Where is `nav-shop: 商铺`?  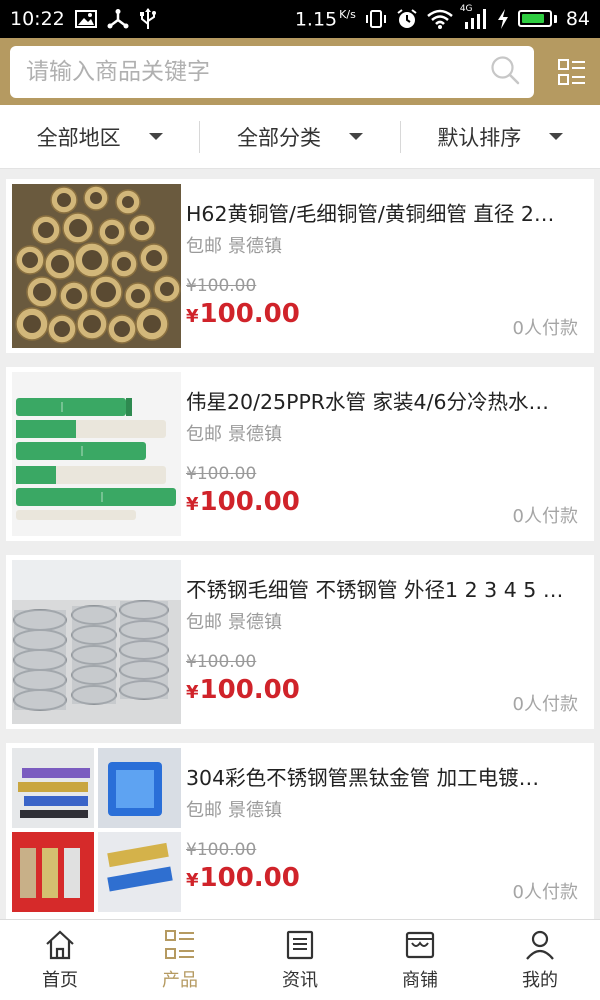
nav-shop: 商铺 is located at coordinates (420, 960).